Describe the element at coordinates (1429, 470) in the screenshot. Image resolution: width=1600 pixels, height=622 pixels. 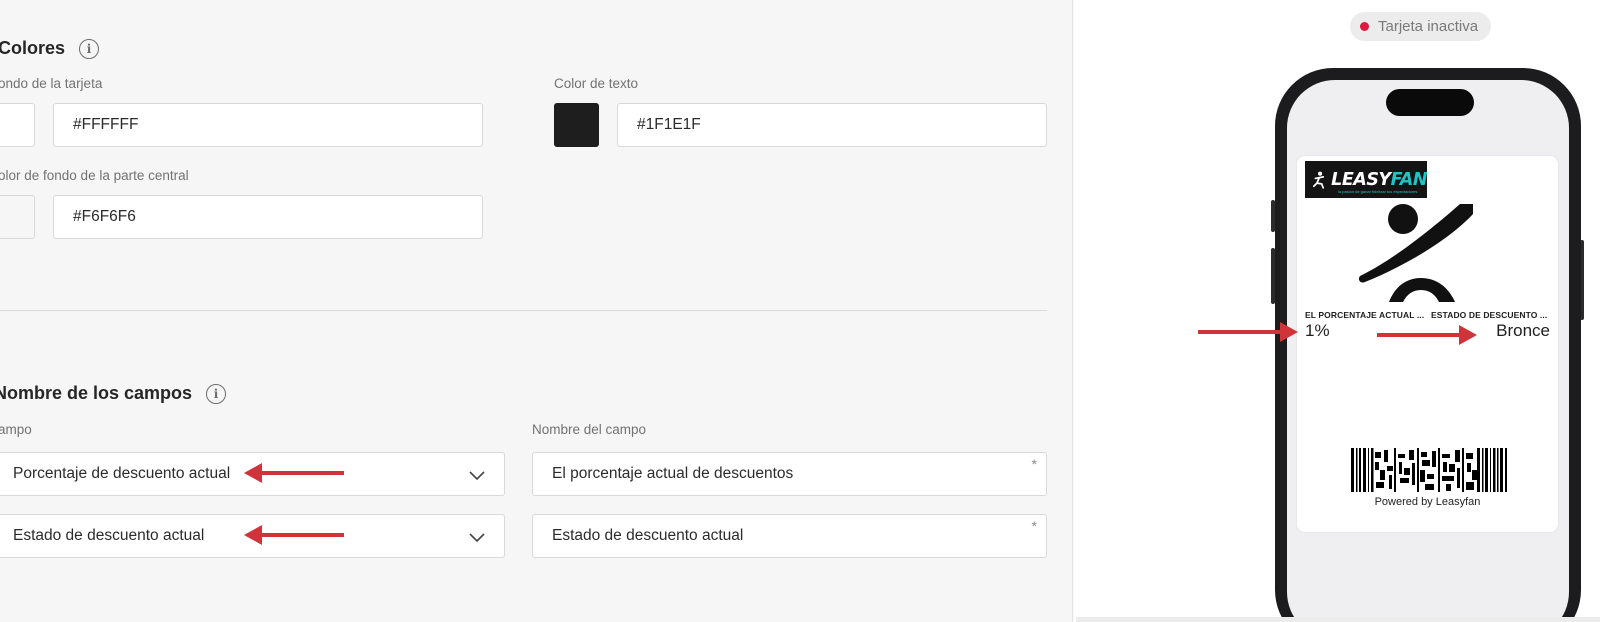
I see `barcode-icon` at that location.